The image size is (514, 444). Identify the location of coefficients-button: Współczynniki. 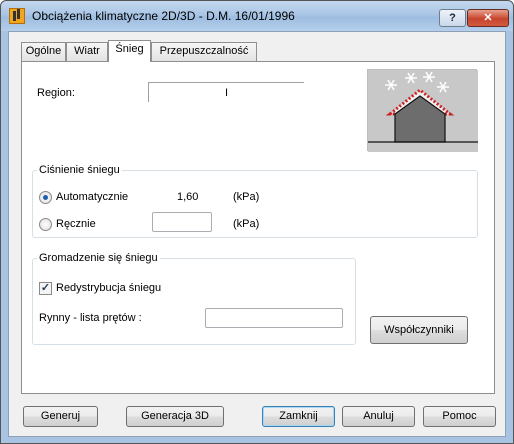
(419, 330).